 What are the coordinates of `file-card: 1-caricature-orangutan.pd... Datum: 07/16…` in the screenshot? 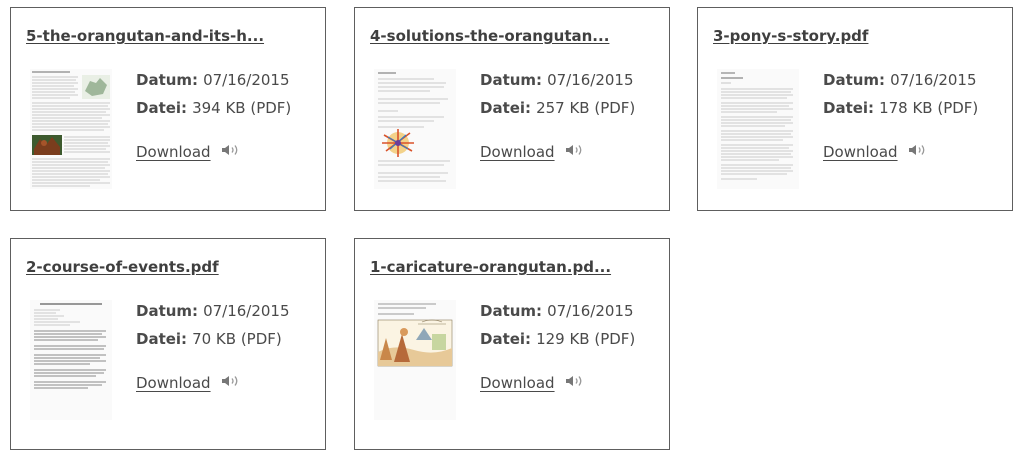 It's located at (512, 344).